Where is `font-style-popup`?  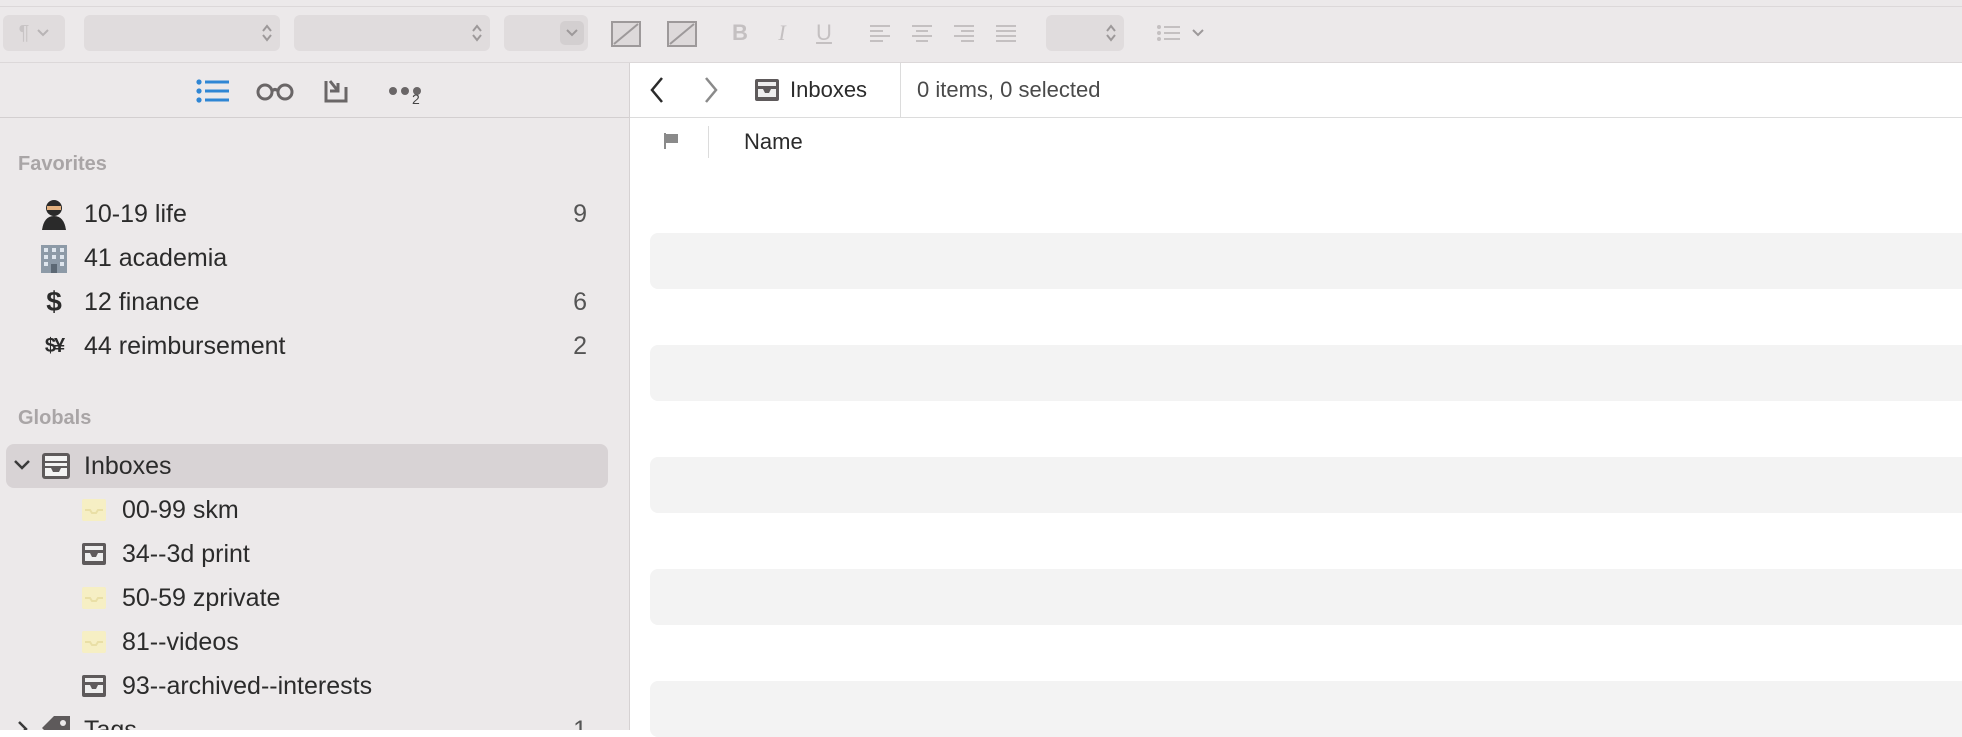 font-style-popup is located at coordinates (392, 33).